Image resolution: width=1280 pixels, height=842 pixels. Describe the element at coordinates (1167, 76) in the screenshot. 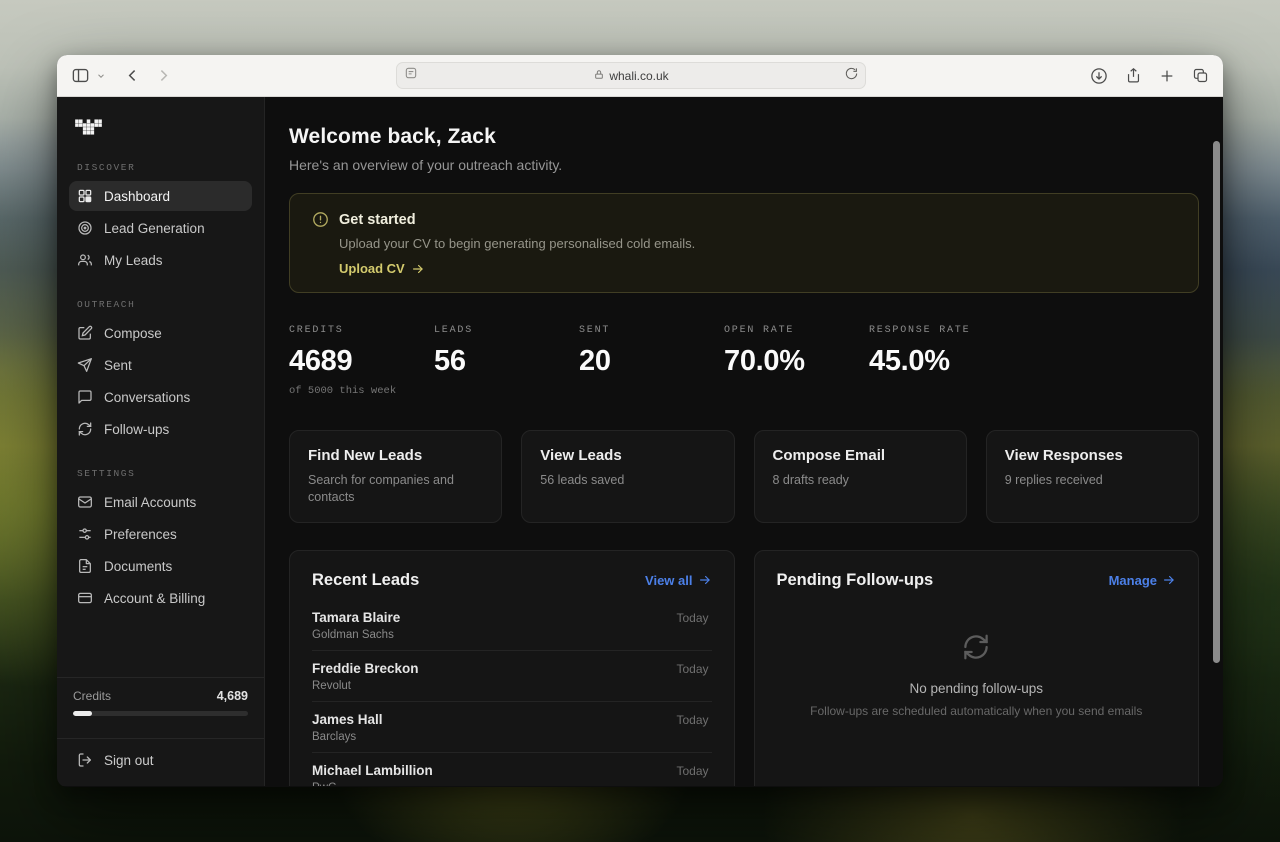

I see `new-tab-icon` at that location.